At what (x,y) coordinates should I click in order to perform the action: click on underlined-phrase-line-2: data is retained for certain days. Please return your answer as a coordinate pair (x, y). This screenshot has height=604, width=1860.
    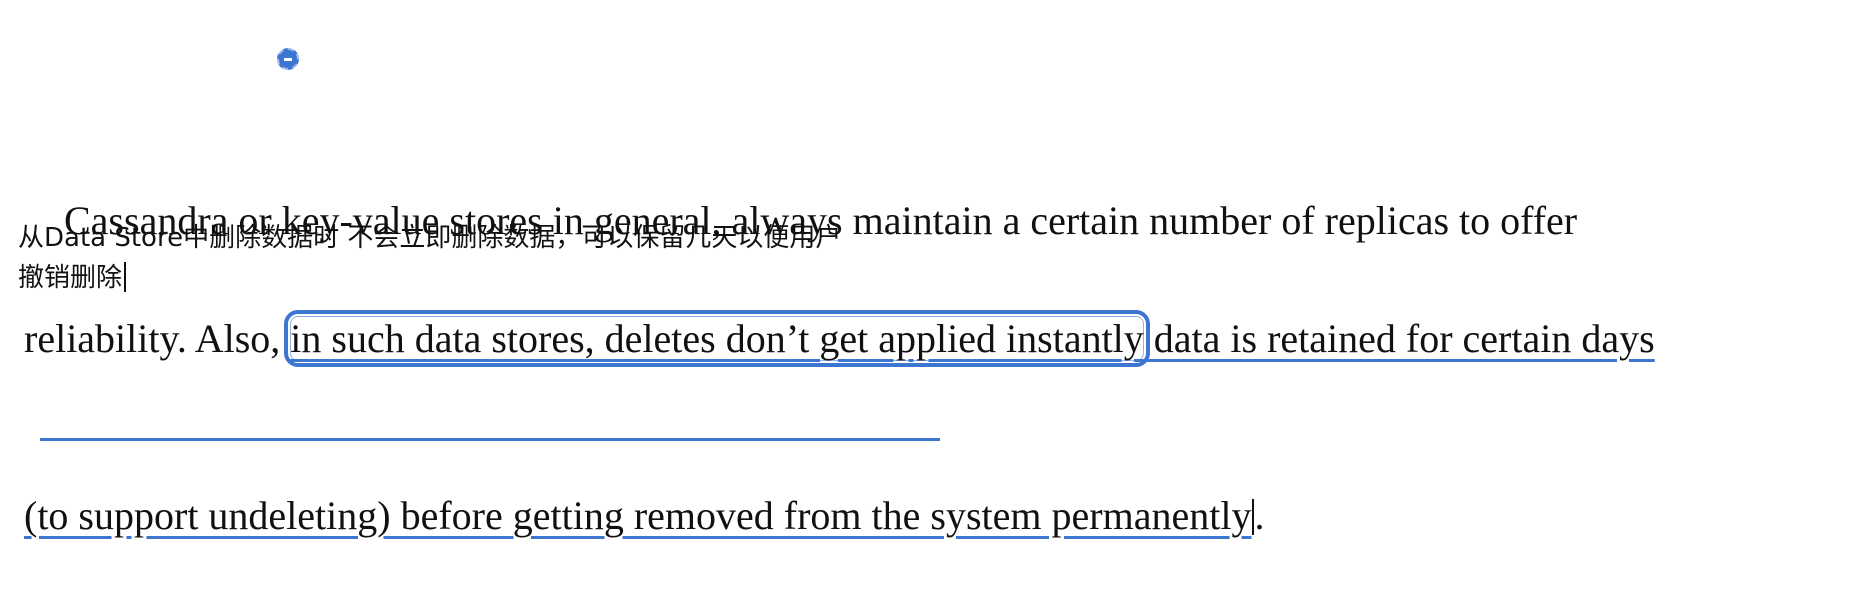
    Looking at the image, I should click on (1399, 338).